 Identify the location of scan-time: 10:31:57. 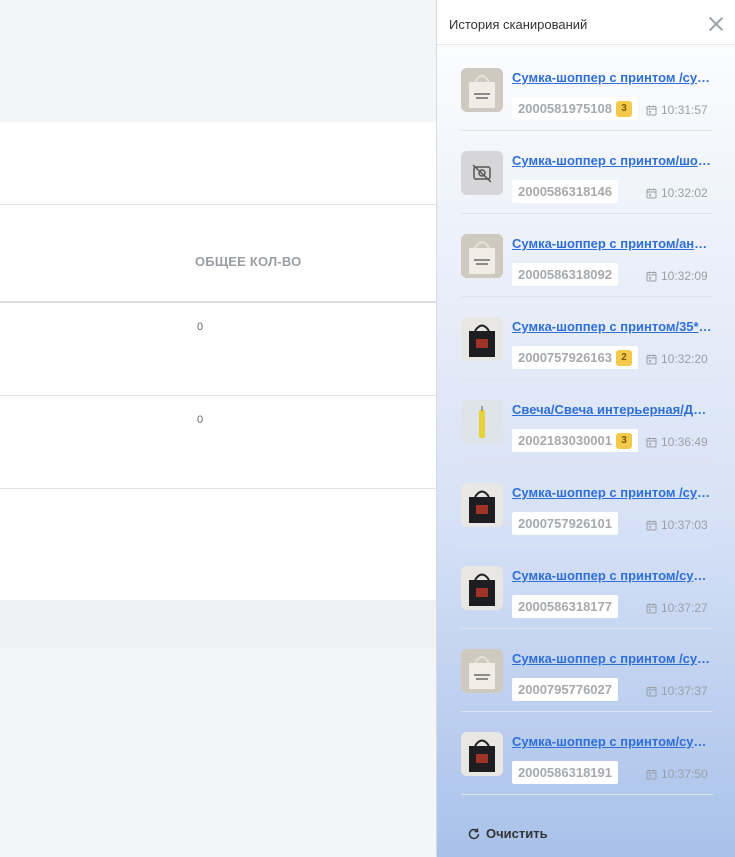
(677, 110).